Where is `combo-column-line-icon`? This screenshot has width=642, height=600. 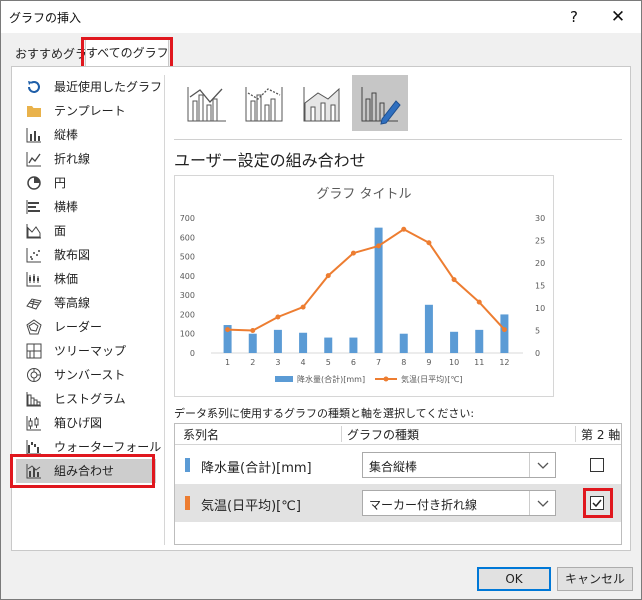 combo-column-line-icon is located at coordinates (206, 104).